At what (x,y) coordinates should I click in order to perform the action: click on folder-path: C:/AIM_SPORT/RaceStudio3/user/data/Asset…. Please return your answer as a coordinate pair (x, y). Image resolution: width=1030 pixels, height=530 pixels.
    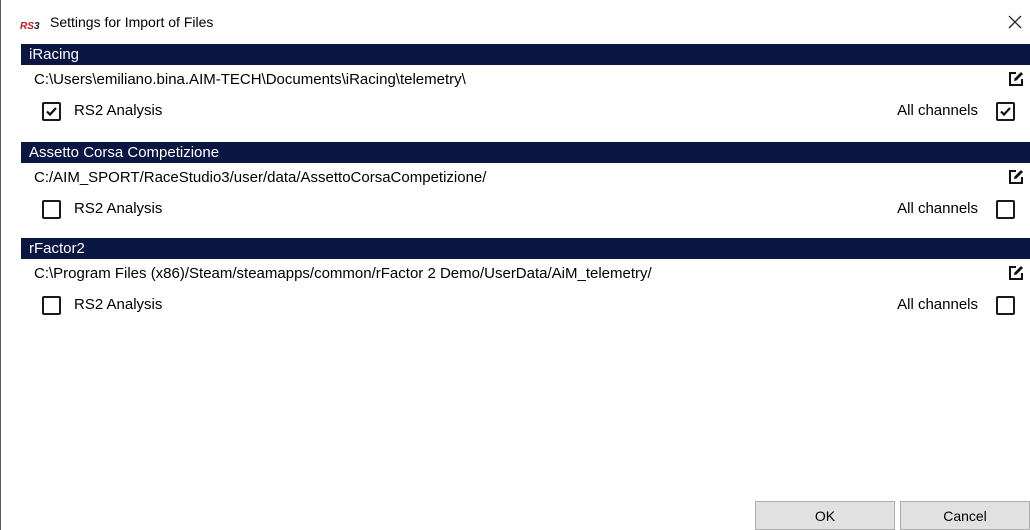
    Looking at the image, I should click on (260, 177).